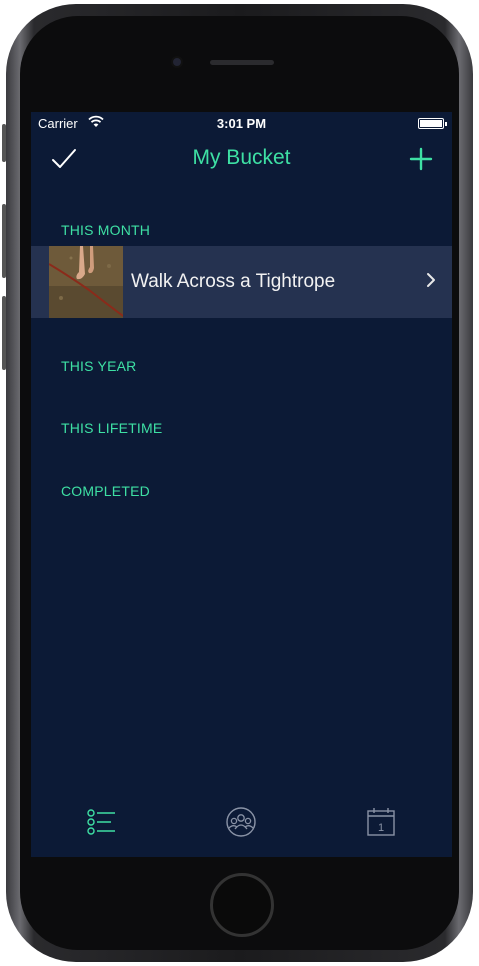  I want to click on status-bar: Carrier 3:01 PM, so click(241, 123).